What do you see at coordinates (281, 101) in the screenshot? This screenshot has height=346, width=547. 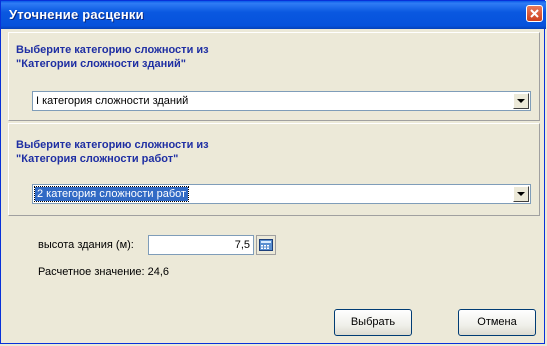 I see `building-category-select: I категория сложности зданий` at bounding box center [281, 101].